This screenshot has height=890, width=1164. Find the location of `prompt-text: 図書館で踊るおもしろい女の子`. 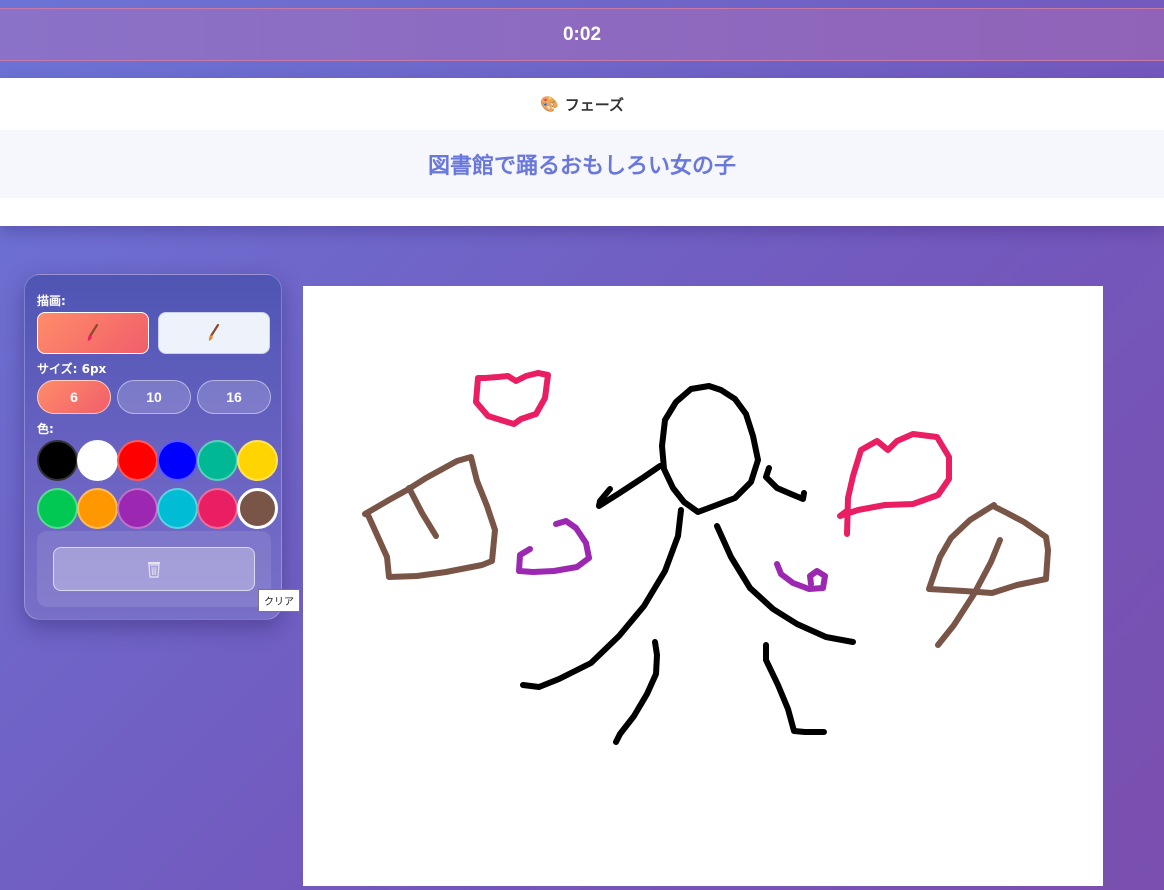

prompt-text: 図書館で踊るおもしろい女の子 is located at coordinates (581, 166).